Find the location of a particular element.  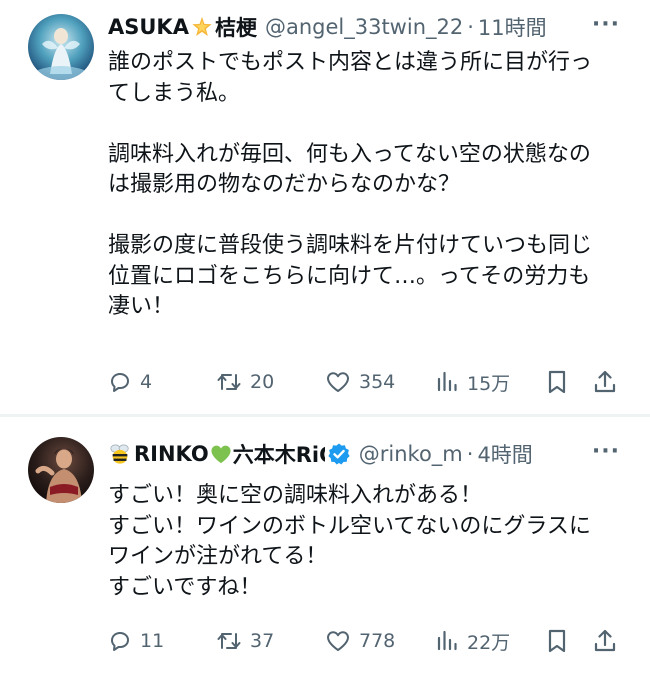

tweet-text-line: 調味料入れが毎回、何も入ってない空の状態なの is located at coordinates (349, 154).